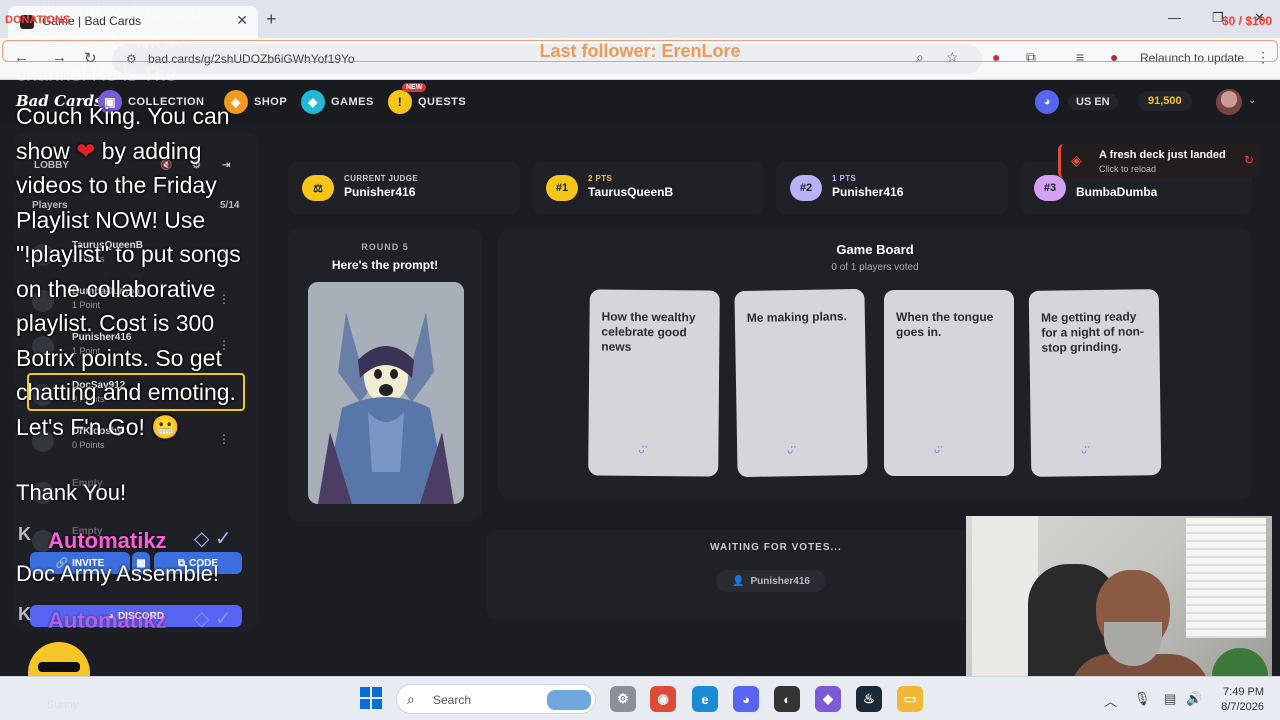  Describe the element at coordinates (868, 192) in the screenshot. I see `rank-name: Punisher416` at that location.